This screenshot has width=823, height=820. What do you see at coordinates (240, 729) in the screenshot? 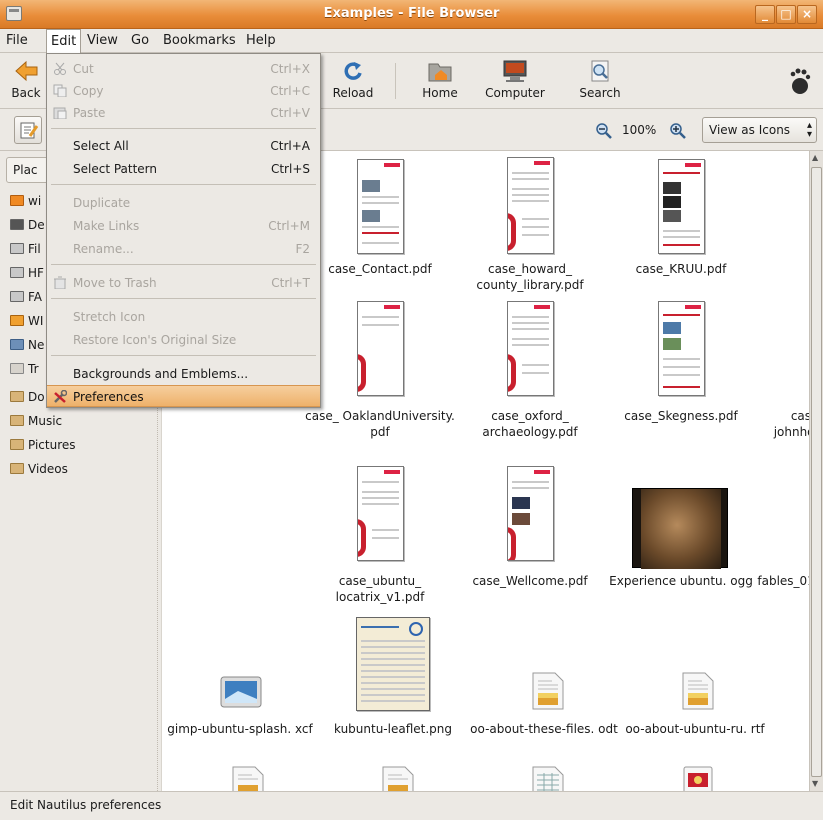
I see `file-item: gimp-ubuntu-splash. xcf` at bounding box center [240, 729].